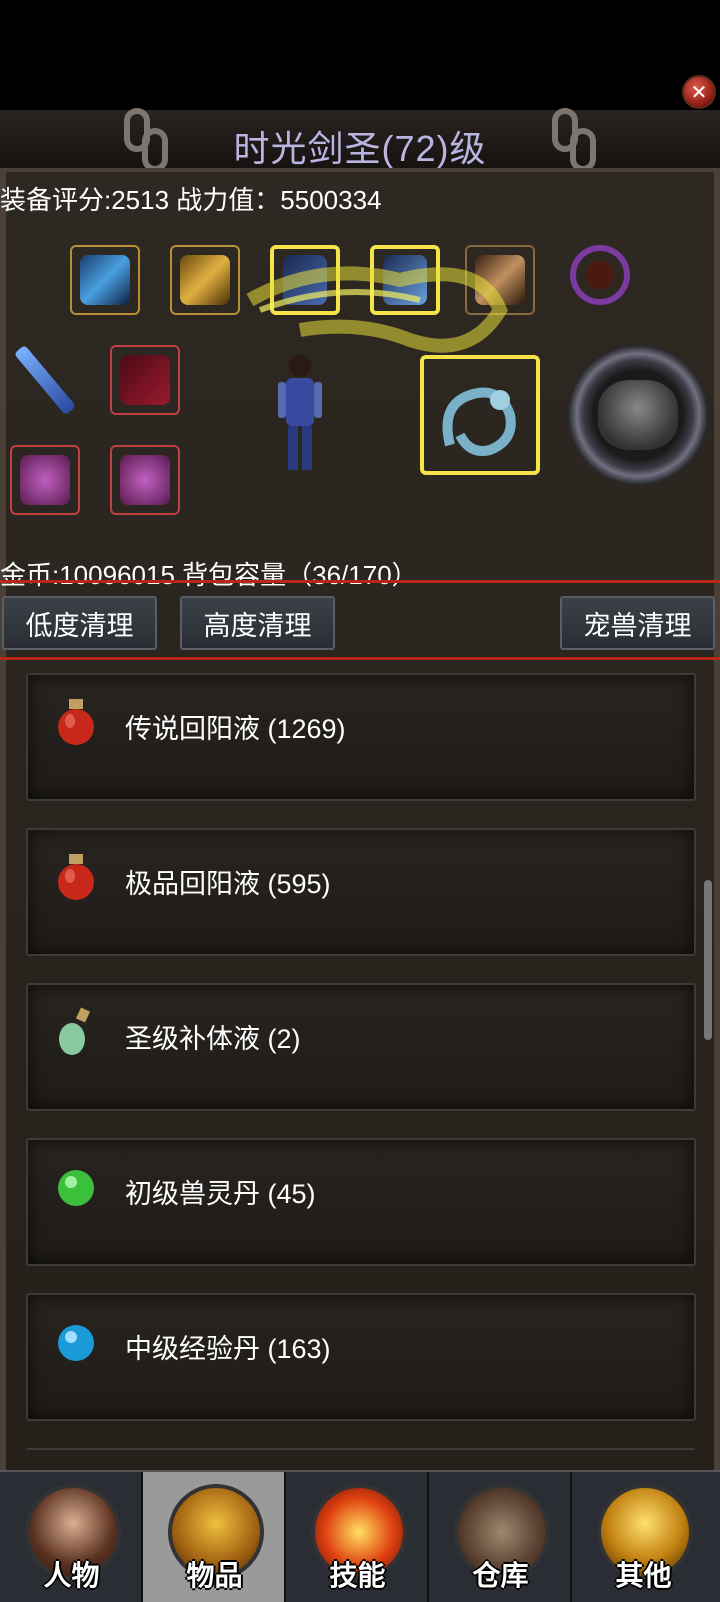 This screenshot has width=720, height=1602. I want to click on item-label: 圣级补体液 (2), so click(213, 1039).